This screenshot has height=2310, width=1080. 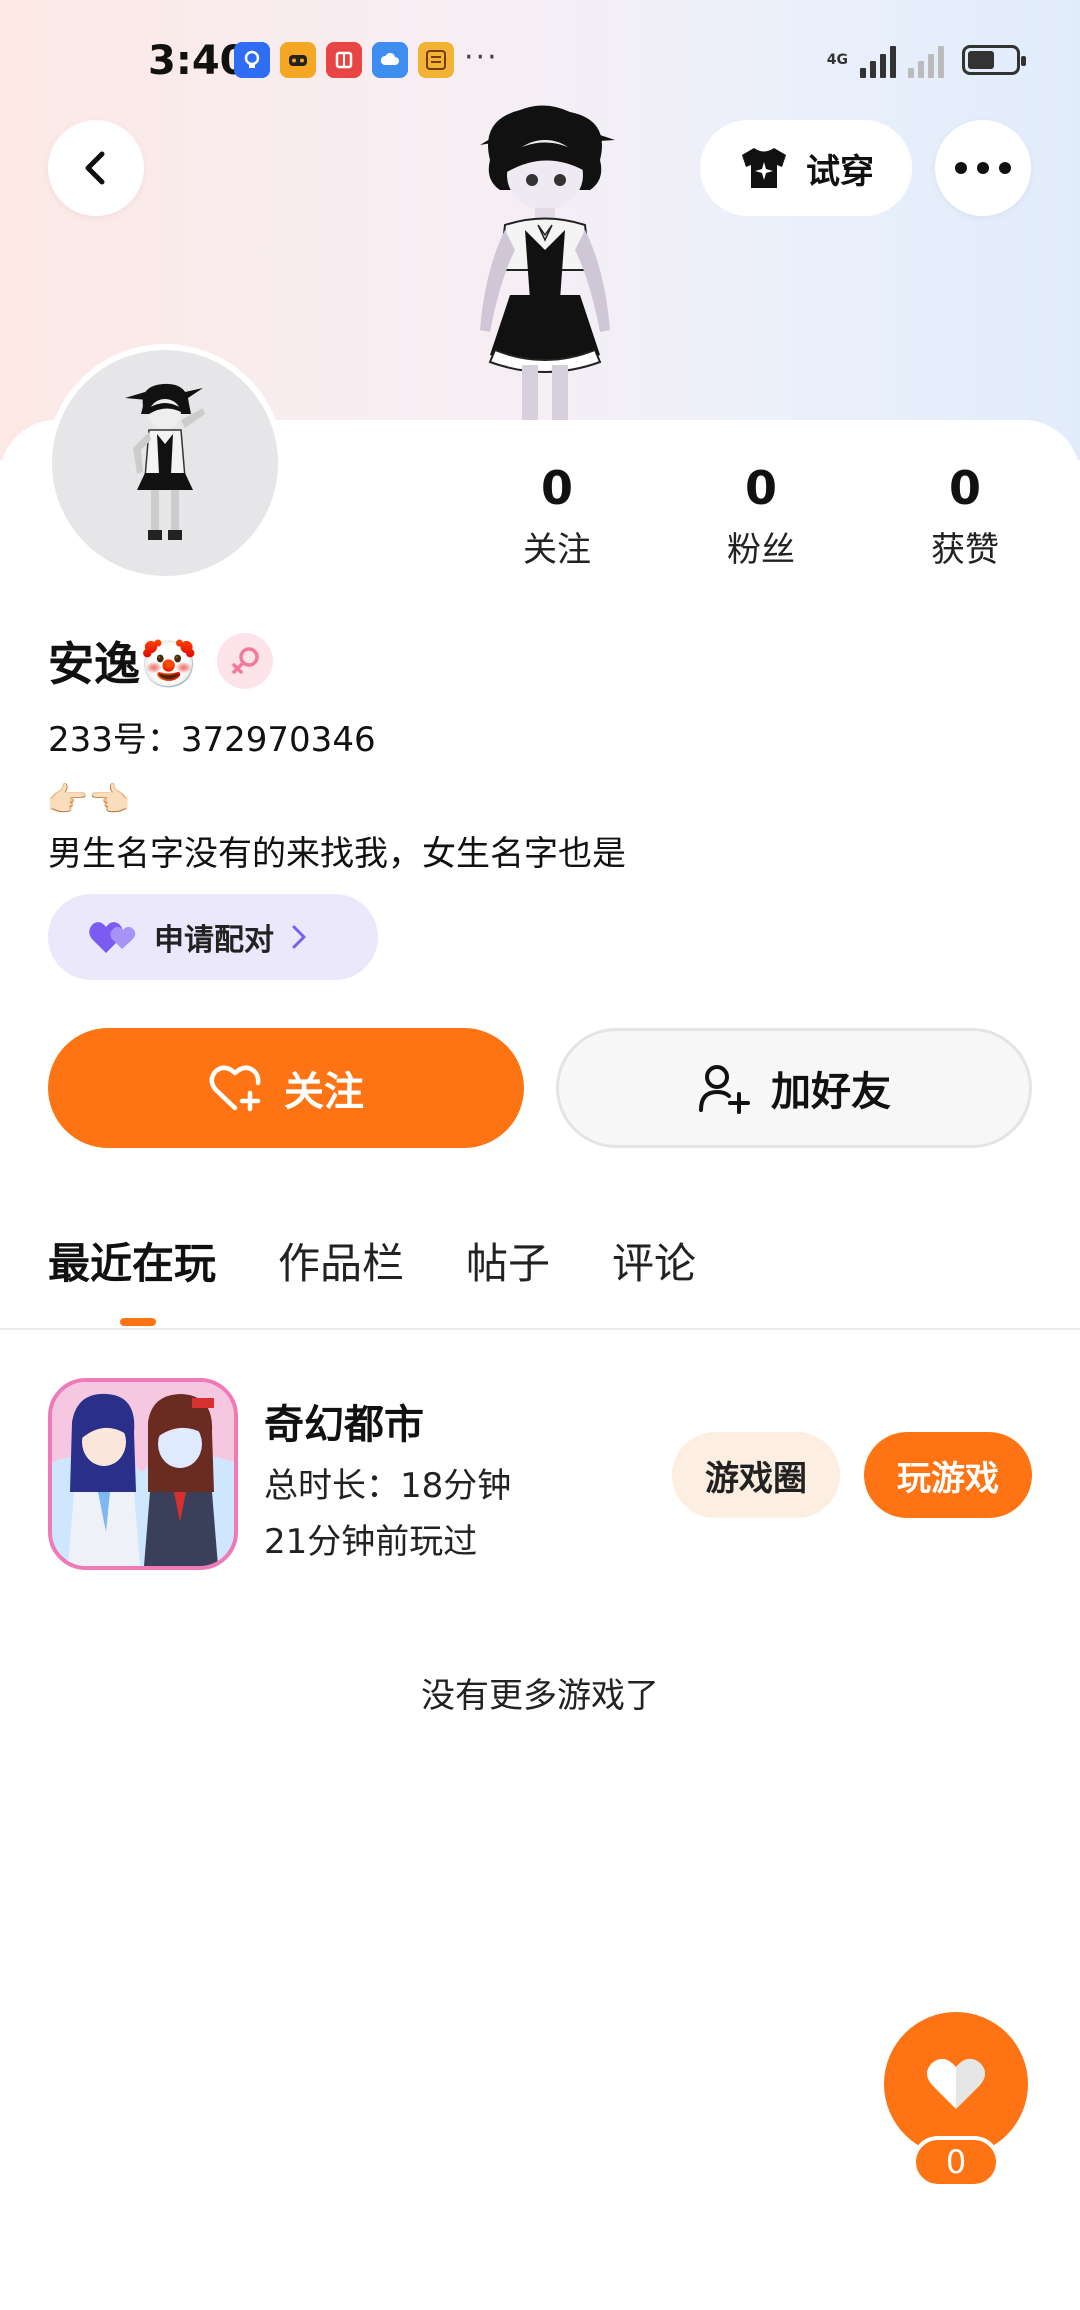 What do you see at coordinates (123, 664) in the screenshot?
I see `profile-name: 安逸🤡` at bounding box center [123, 664].